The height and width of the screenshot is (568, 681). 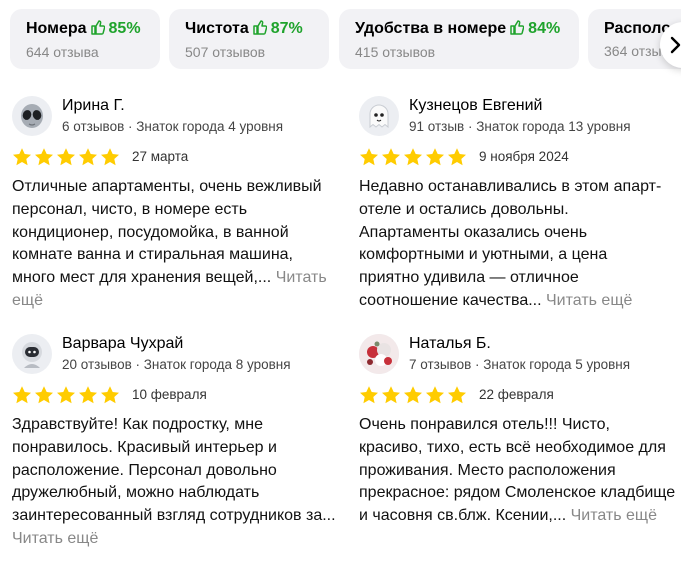 I want to click on photo-avatar, so click(x=379, y=354).